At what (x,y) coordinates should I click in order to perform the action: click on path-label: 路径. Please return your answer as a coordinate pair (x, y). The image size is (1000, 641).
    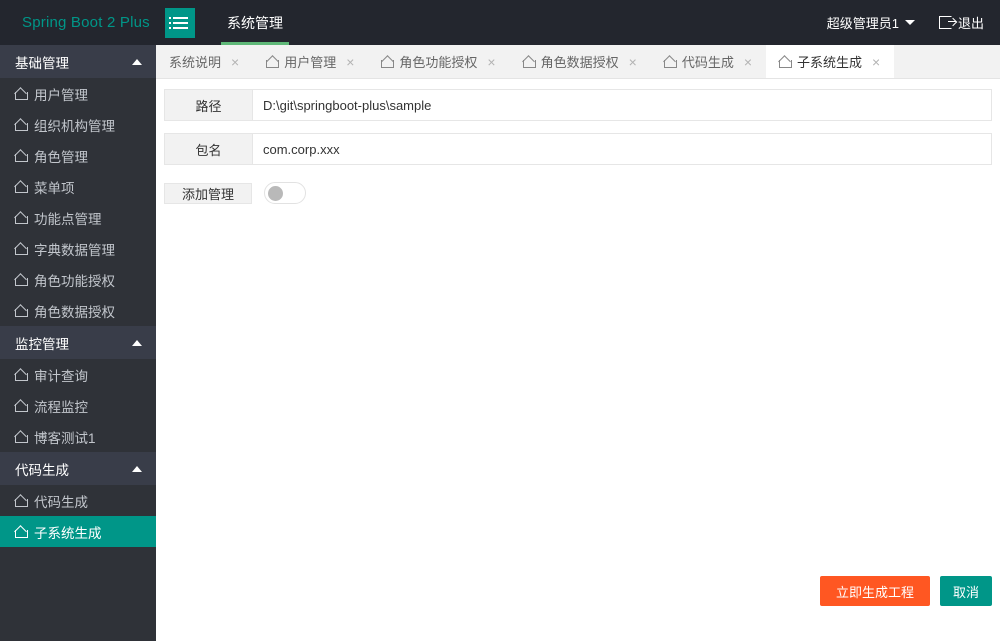
    Looking at the image, I should click on (208, 105).